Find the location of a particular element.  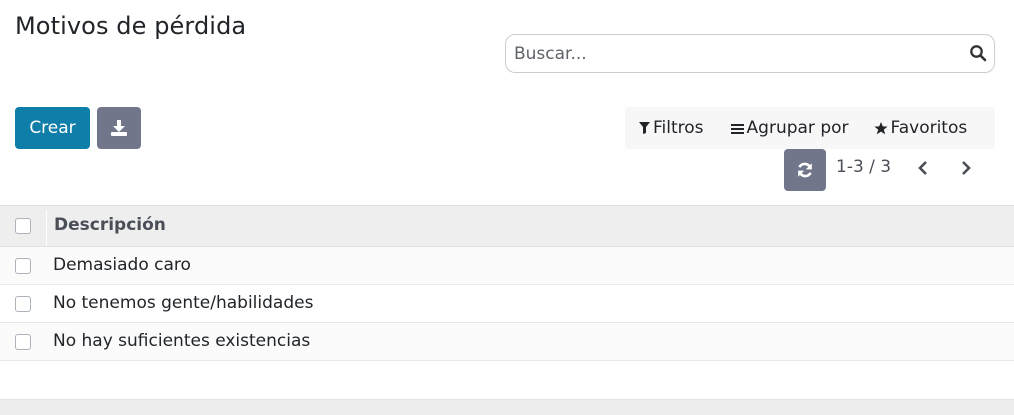

download-button is located at coordinates (119, 128).